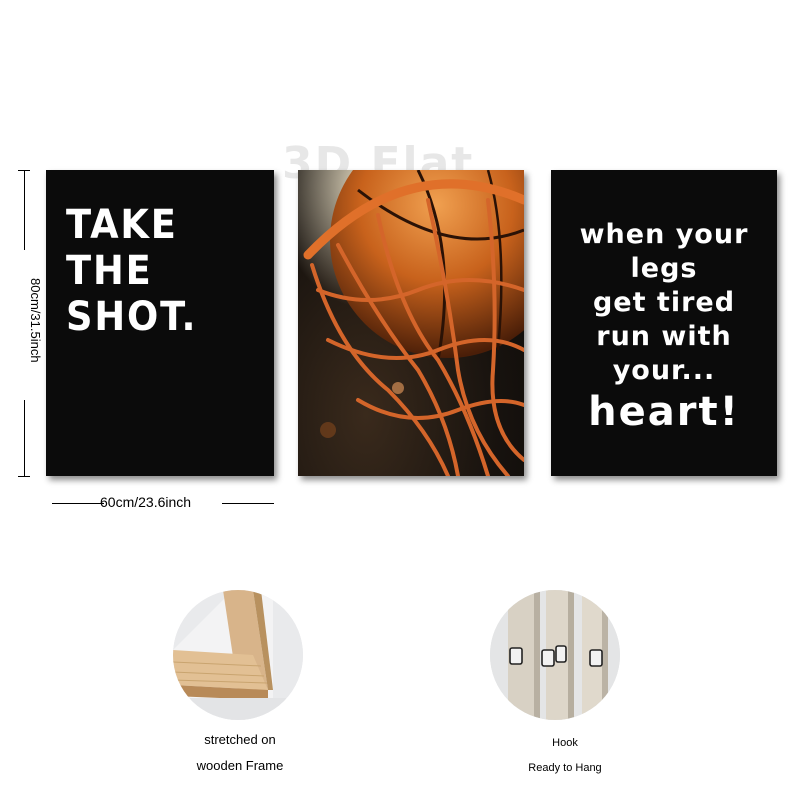 The height and width of the screenshot is (800, 800). I want to click on quote-line: THE, so click(109, 271).